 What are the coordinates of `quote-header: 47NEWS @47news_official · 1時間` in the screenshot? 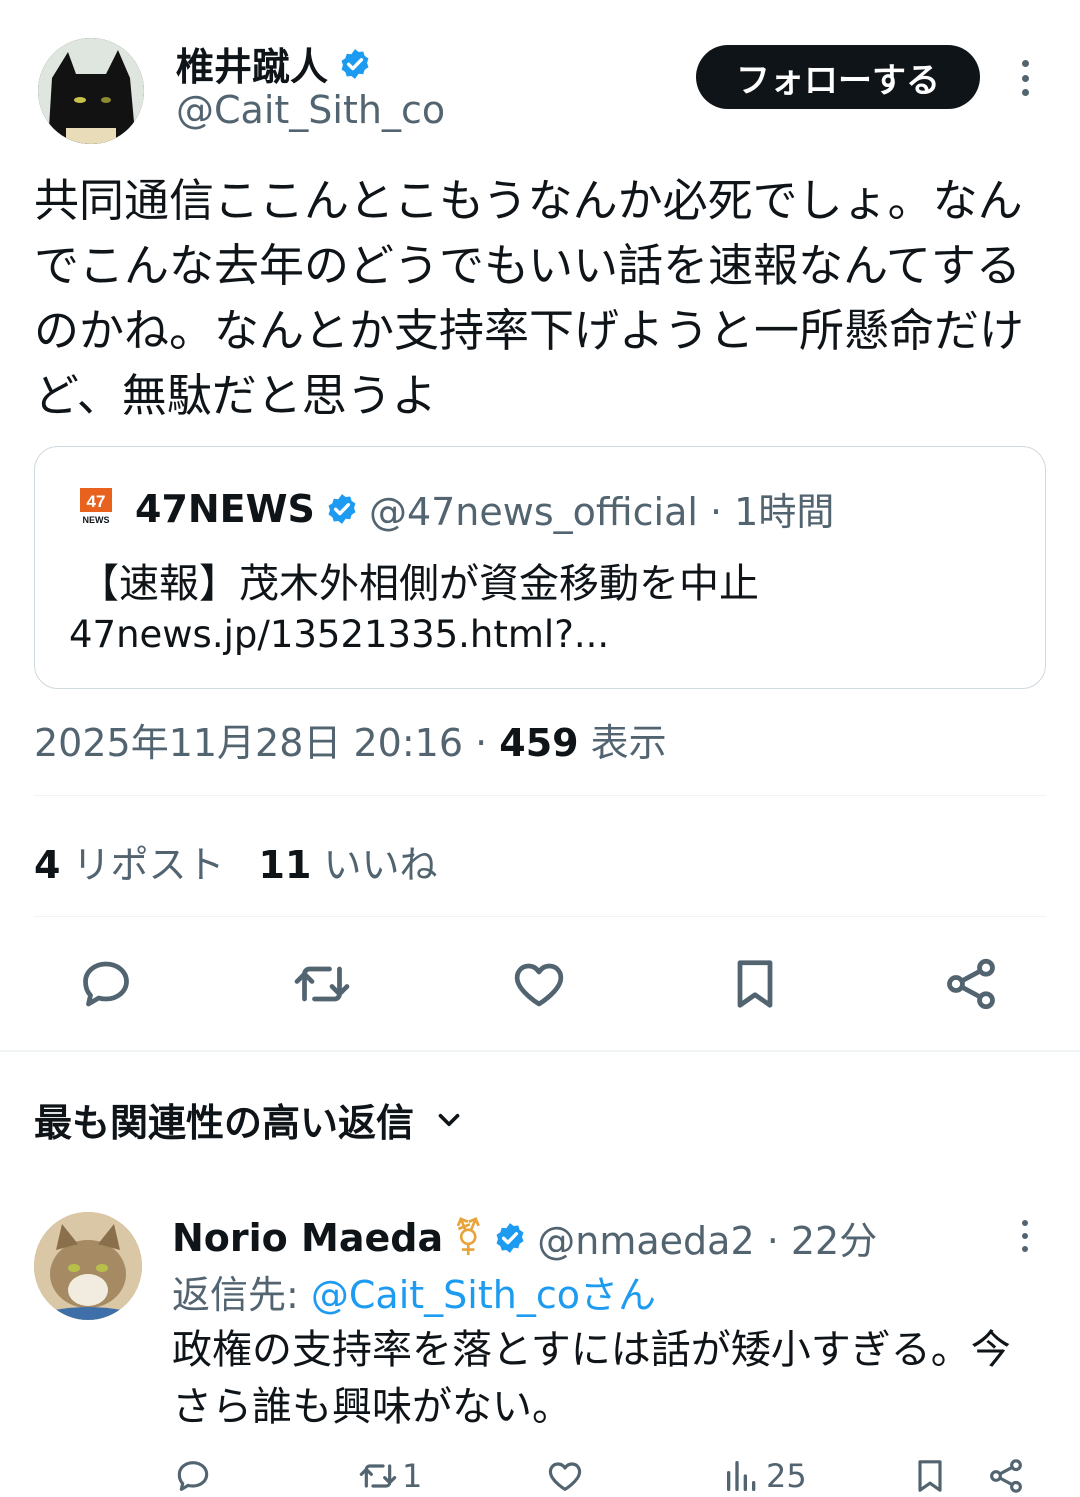 It's located at (484, 508).